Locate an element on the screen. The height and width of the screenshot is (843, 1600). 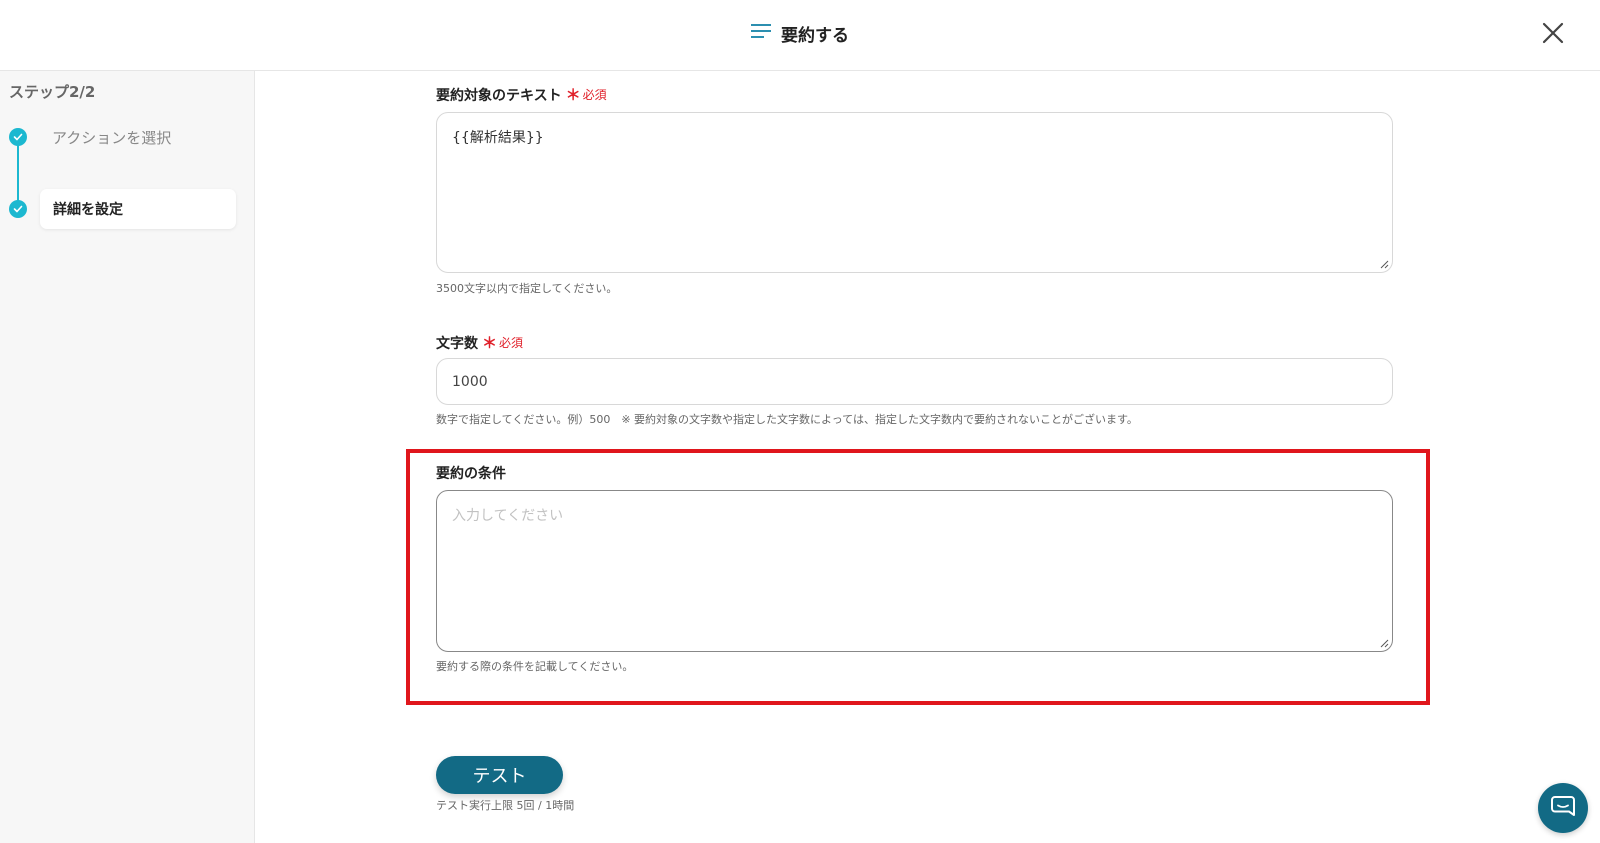
text-field-help: 3500文字以内で指定してください。 is located at coordinates (527, 288).